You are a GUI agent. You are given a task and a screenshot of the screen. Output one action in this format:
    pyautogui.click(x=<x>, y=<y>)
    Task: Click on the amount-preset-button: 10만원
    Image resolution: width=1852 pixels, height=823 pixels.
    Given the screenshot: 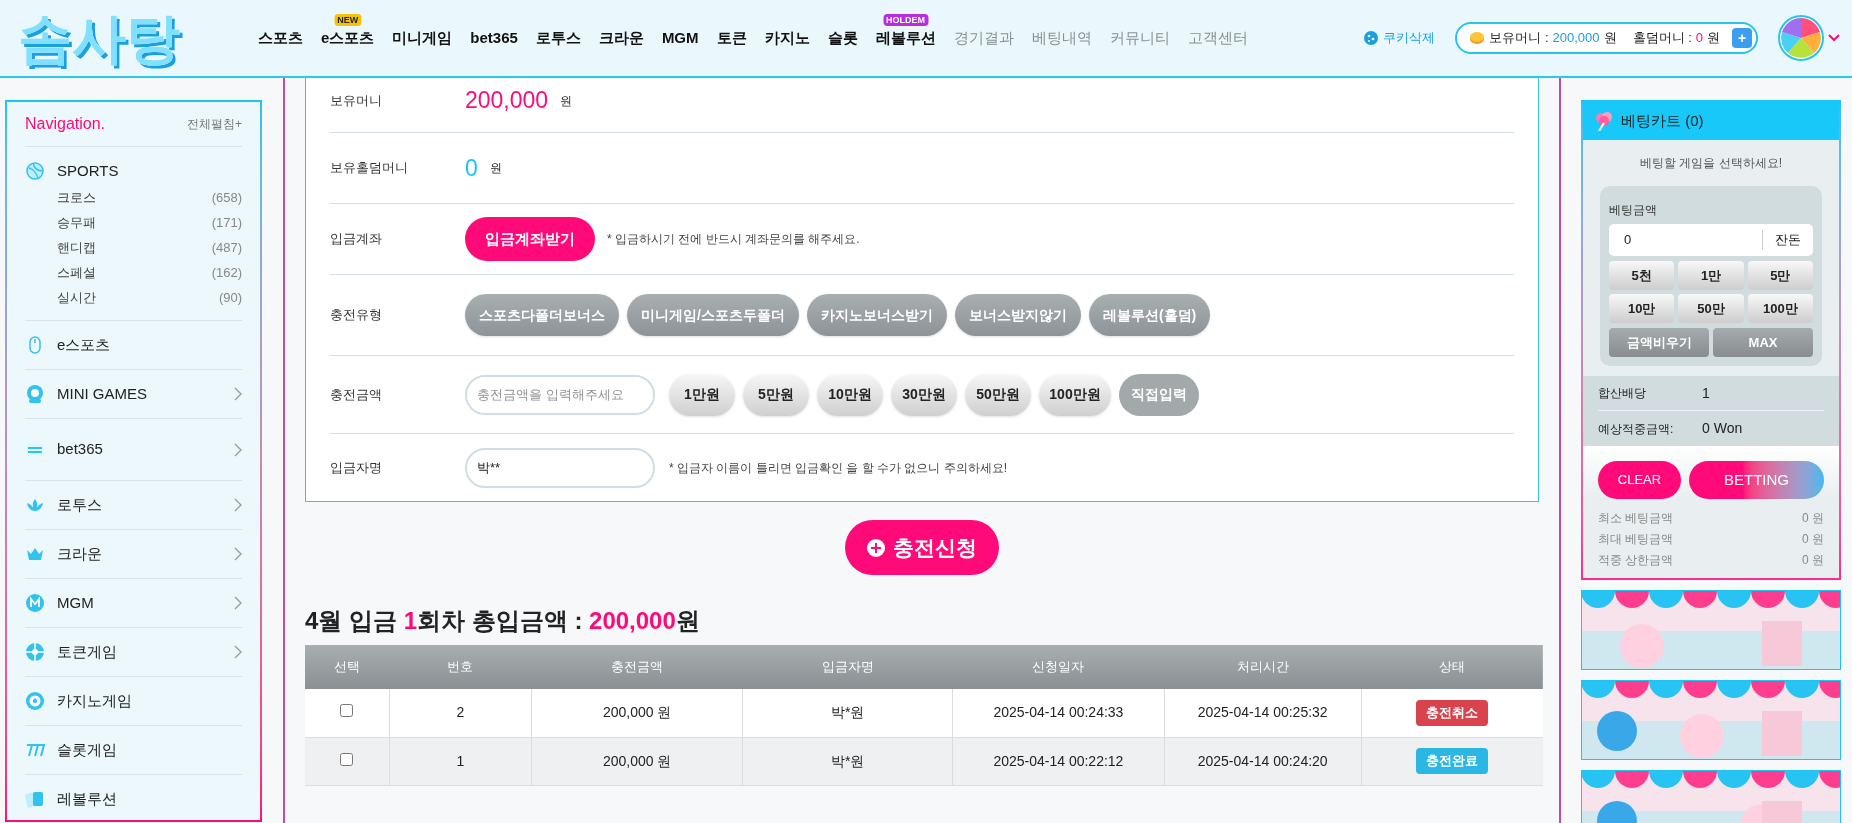 What is the action you would take?
    pyautogui.click(x=850, y=394)
    